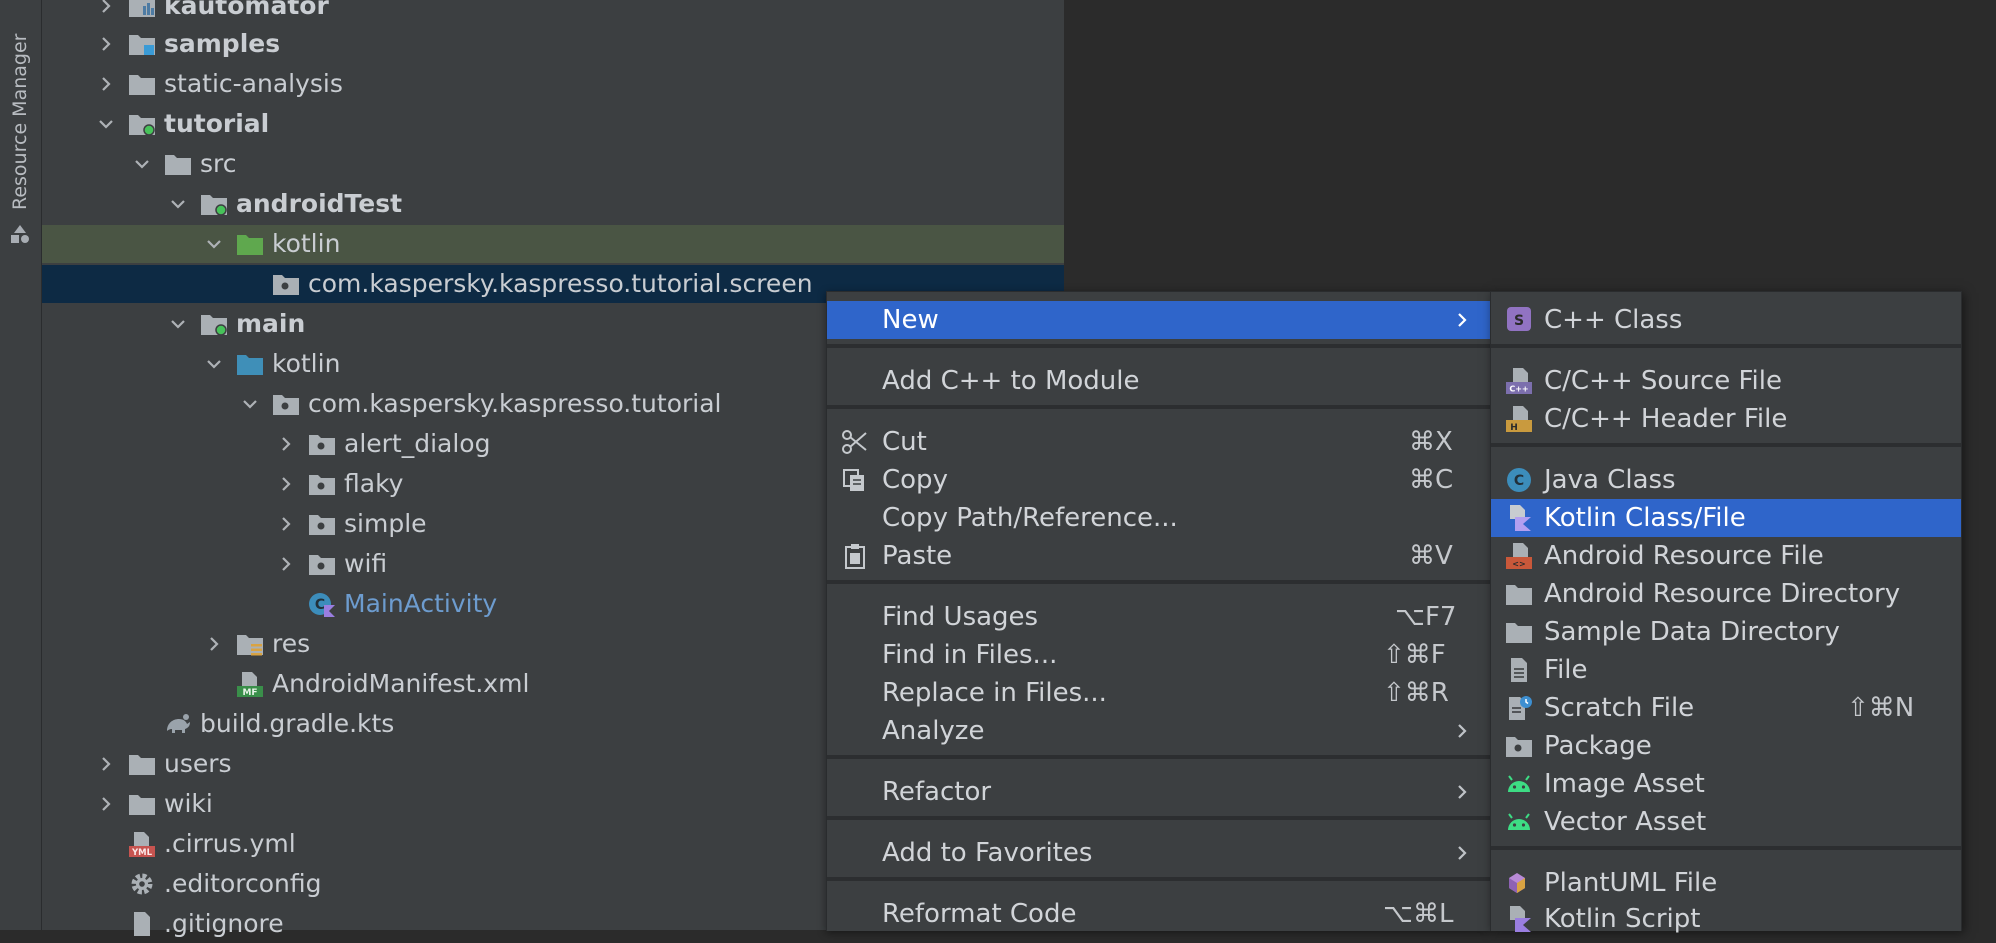 This screenshot has height=943, width=1996. Describe the element at coordinates (243, 883) in the screenshot. I see `tree-row-label: .editorconfig` at that location.